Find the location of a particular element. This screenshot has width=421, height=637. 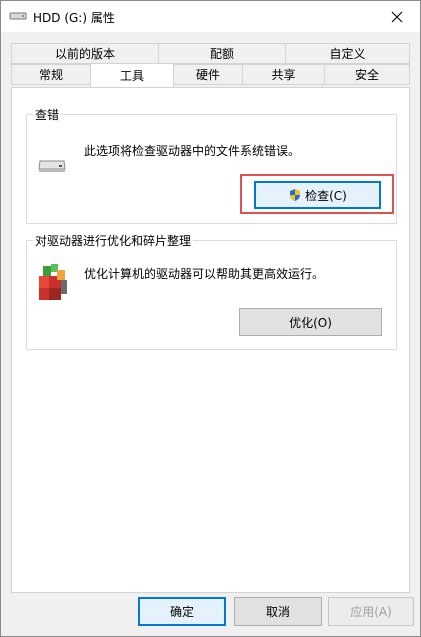

error-check-description: 此选项将检查驱动器中的文件系统错误。 is located at coordinates (192, 151).